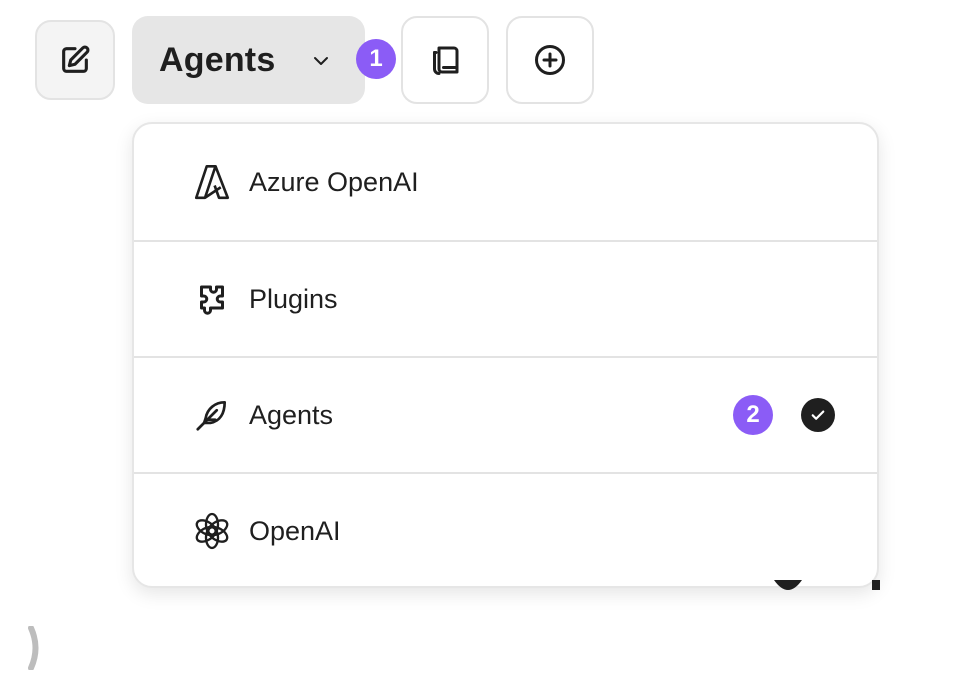 The height and width of the screenshot is (698, 972). I want to click on copy-book-icon, so click(446, 60).